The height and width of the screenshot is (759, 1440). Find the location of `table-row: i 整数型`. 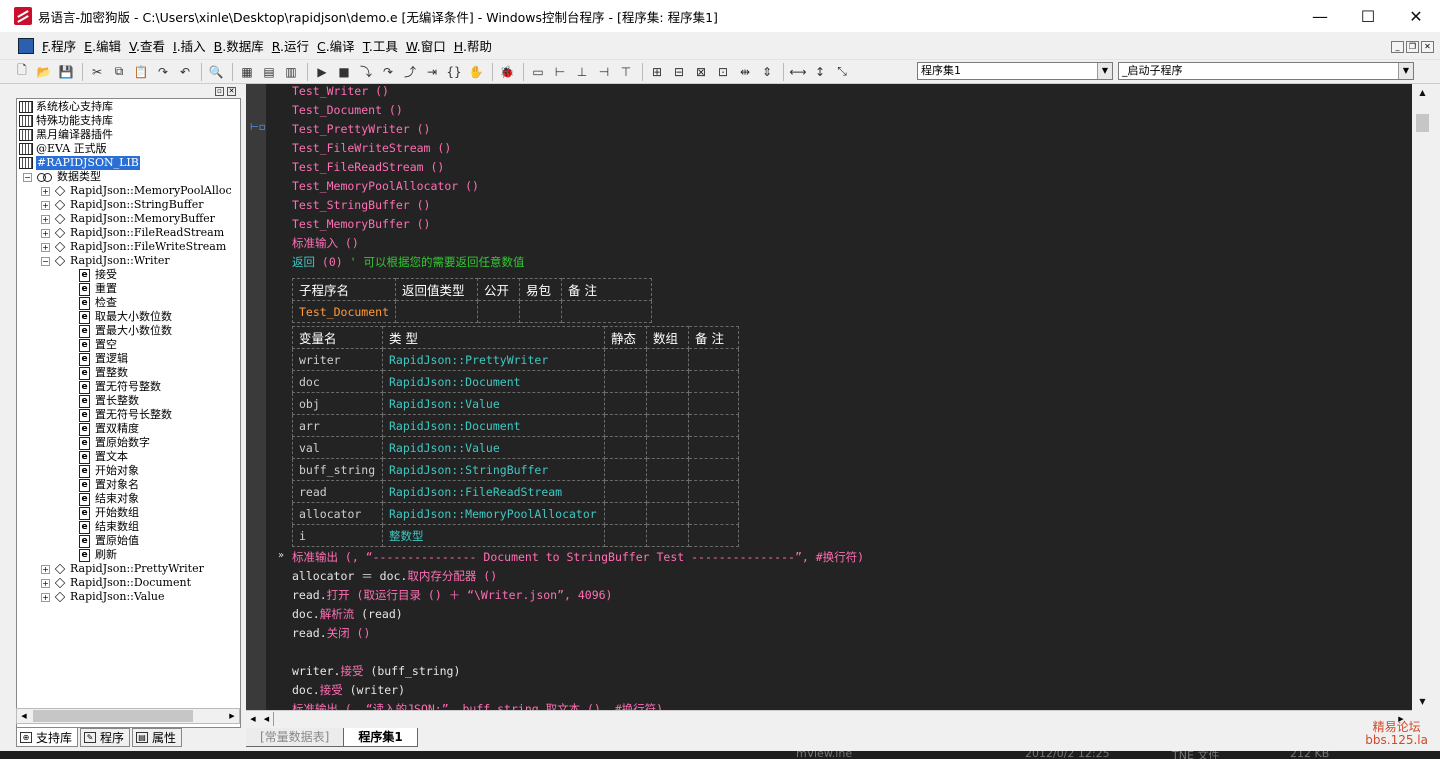

table-row: i 整数型 is located at coordinates (515, 535).